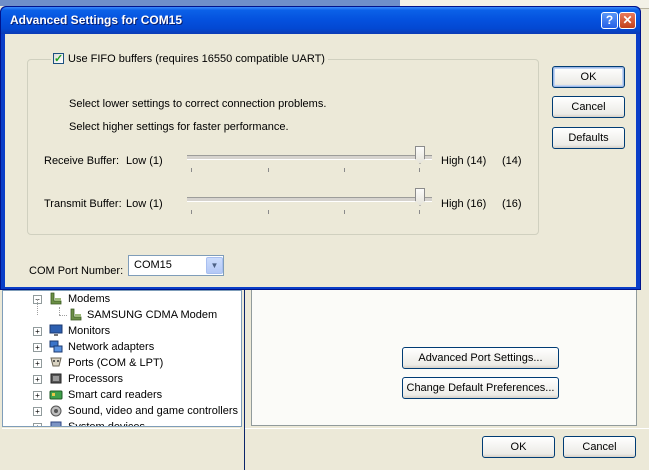 Image resolution: width=649 pixels, height=470 pixels. Describe the element at coordinates (447, 428) in the screenshot. I see `divider` at that location.